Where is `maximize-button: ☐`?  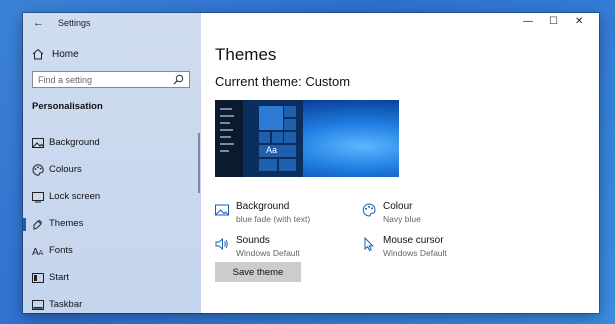
maximize-button: ☐ is located at coordinates (553, 21).